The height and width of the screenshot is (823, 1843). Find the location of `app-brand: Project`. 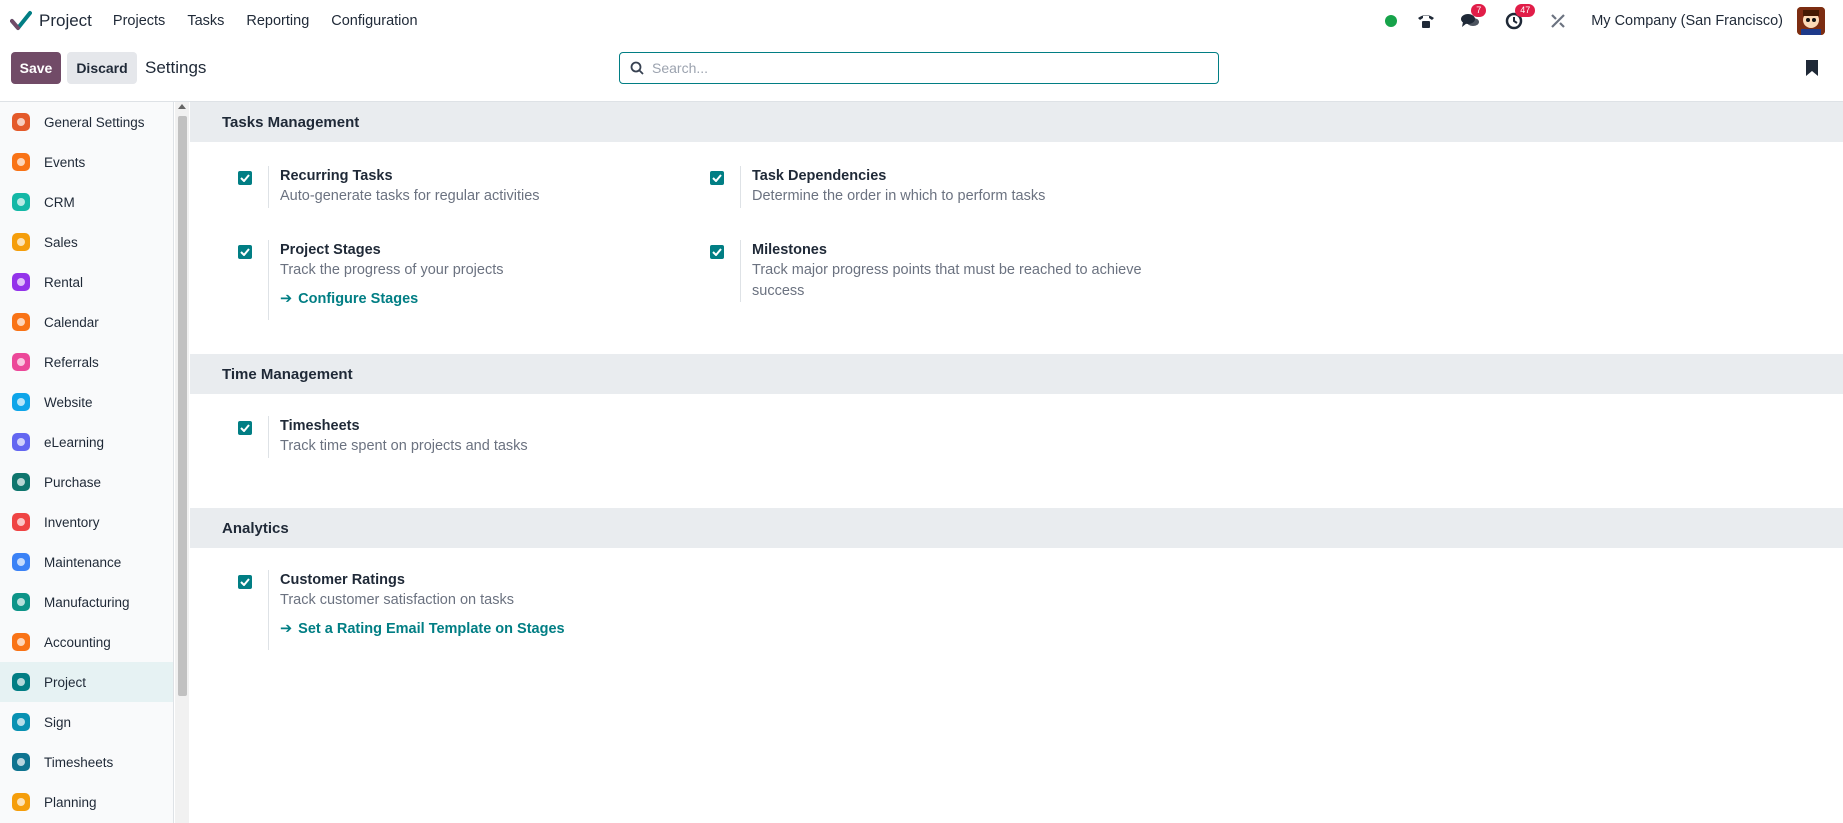

app-brand: Project is located at coordinates (51, 21).